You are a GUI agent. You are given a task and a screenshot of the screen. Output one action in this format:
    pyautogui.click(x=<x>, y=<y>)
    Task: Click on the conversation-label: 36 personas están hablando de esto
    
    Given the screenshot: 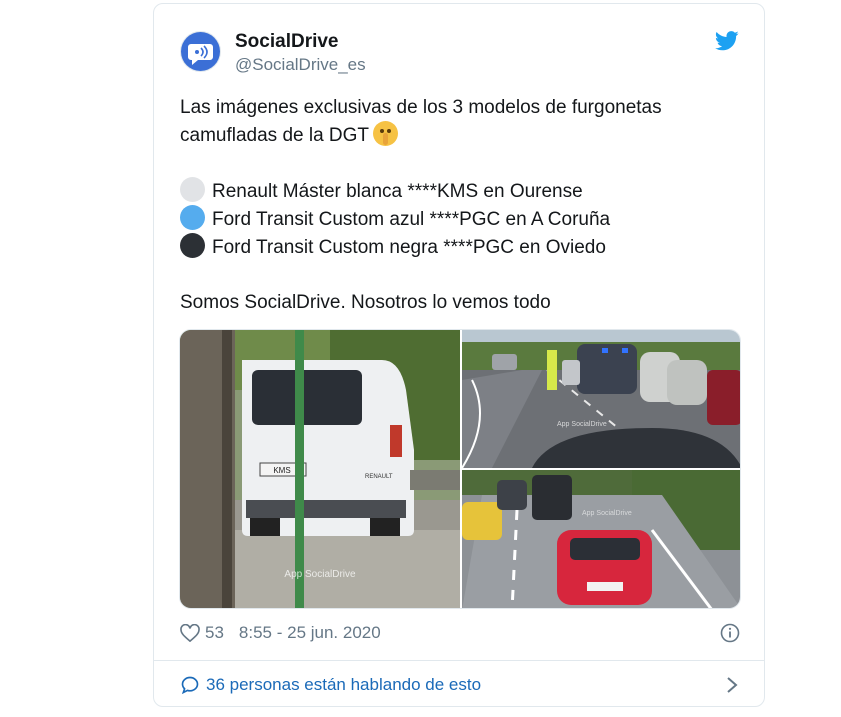 What is the action you would take?
    pyautogui.click(x=344, y=684)
    